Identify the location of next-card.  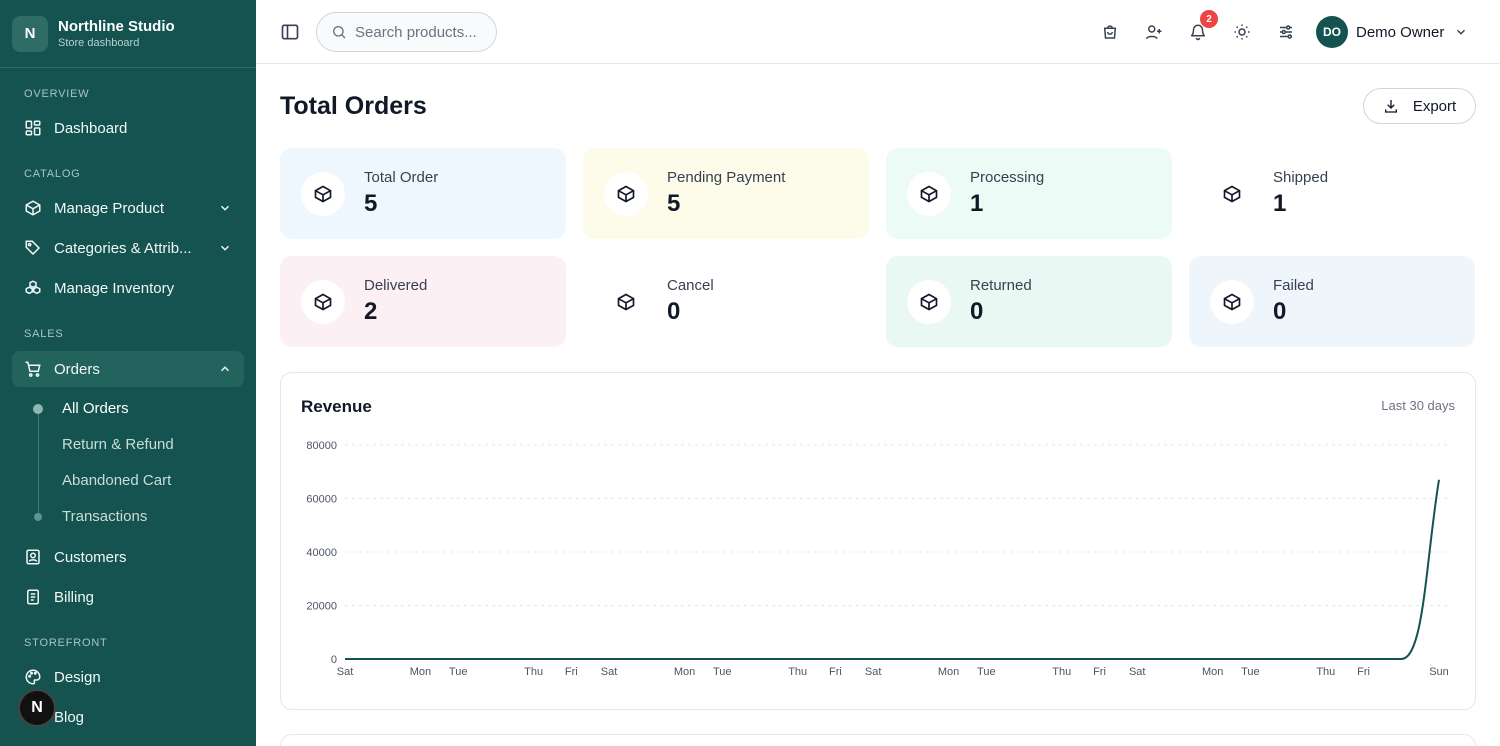
(878, 740).